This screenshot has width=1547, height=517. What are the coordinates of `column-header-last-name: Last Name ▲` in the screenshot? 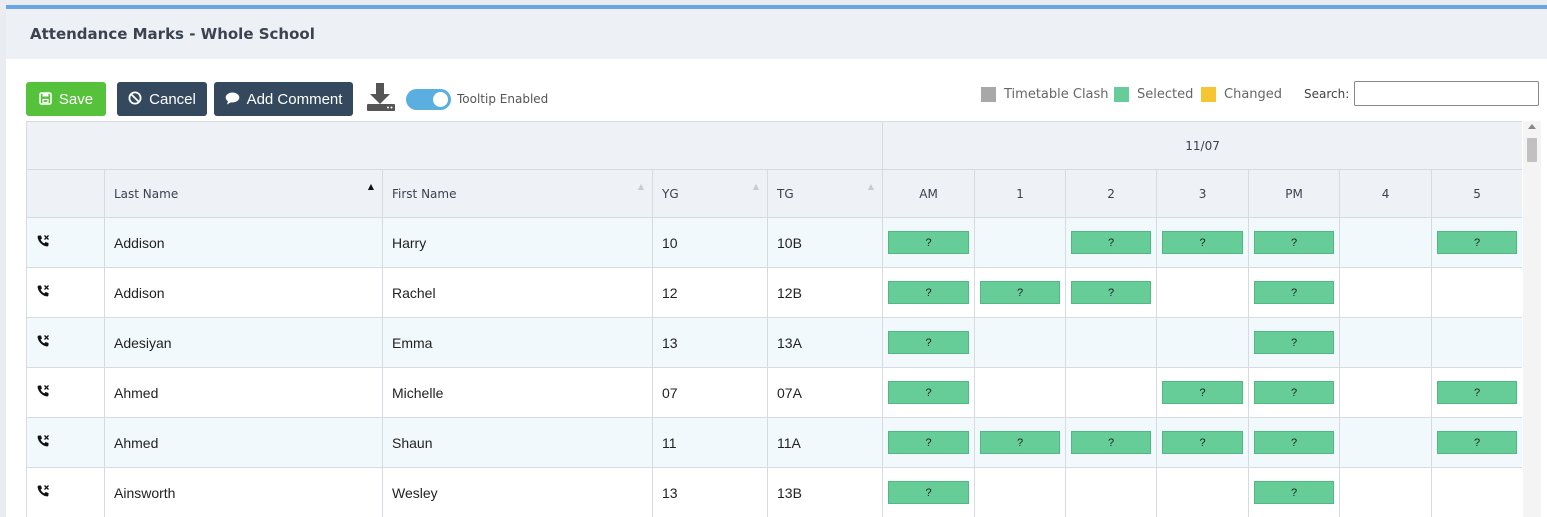 It's located at (243, 193).